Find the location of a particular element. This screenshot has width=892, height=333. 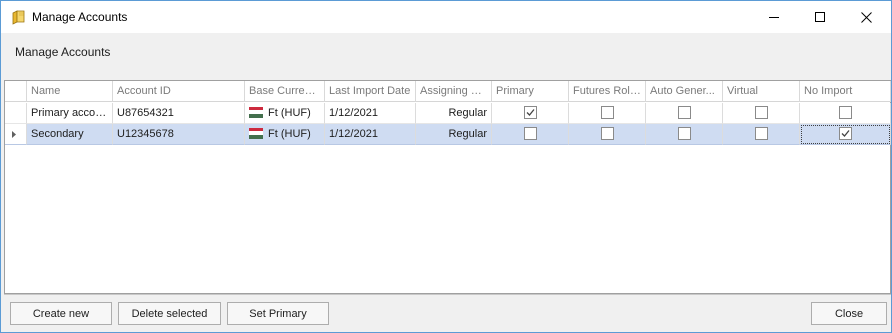

column-header-no-import: No Import is located at coordinates (845, 91).